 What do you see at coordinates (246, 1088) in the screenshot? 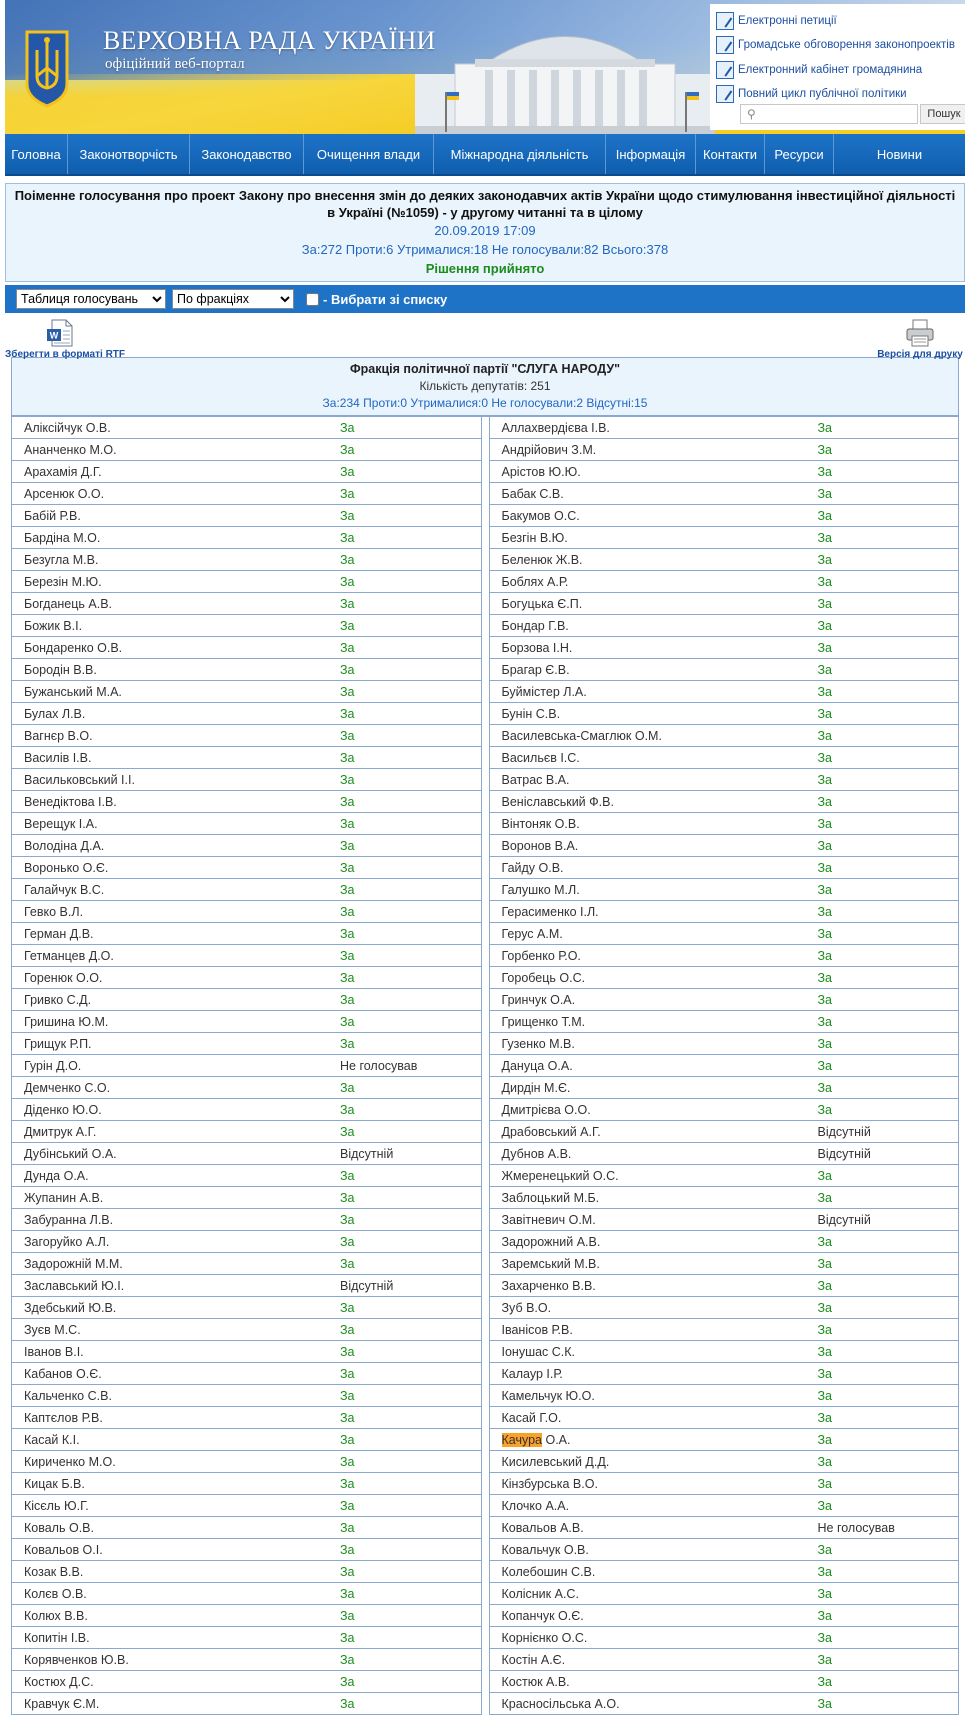
I see `deputy-vote-row: Демченко С.О. За` at bounding box center [246, 1088].